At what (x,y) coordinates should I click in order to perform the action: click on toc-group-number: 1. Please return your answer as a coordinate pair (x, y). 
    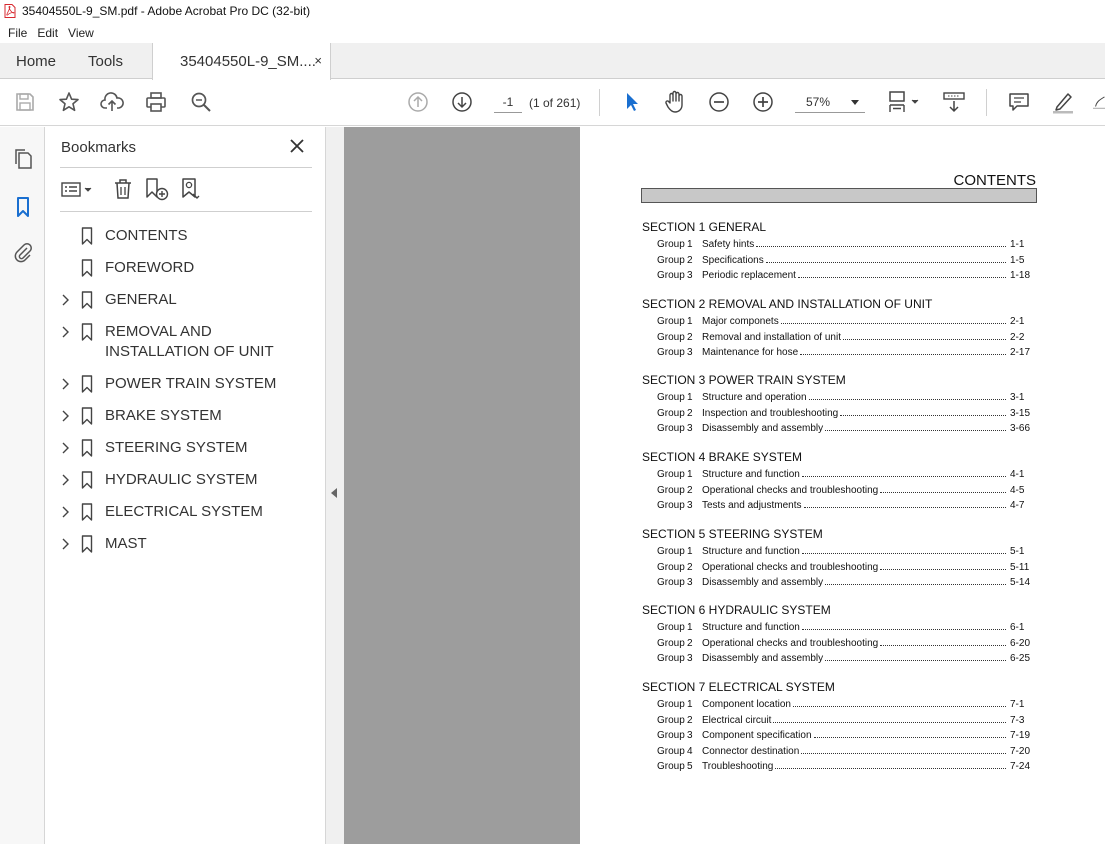
    Looking at the image, I should click on (690, 704).